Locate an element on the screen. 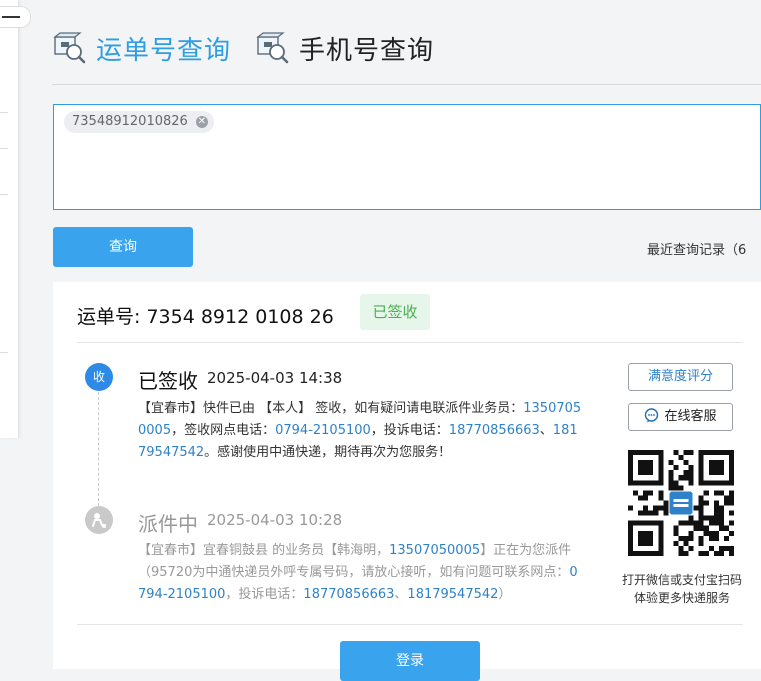  desc-text: ，签收网点电话： is located at coordinates (223, 430).